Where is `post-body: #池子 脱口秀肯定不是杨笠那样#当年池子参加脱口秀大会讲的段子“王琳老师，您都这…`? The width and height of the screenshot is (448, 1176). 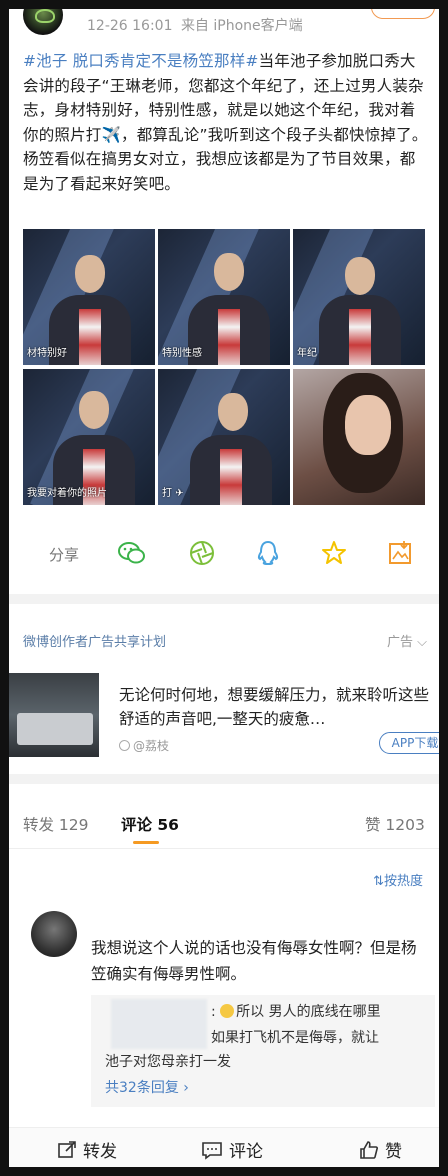
post-body: #池子 脱口秀肯定不是杨笠那样#当年池子参加脱口秀大会讲的段子“王琳老师，您都这… is located at coordinates (227, 122).